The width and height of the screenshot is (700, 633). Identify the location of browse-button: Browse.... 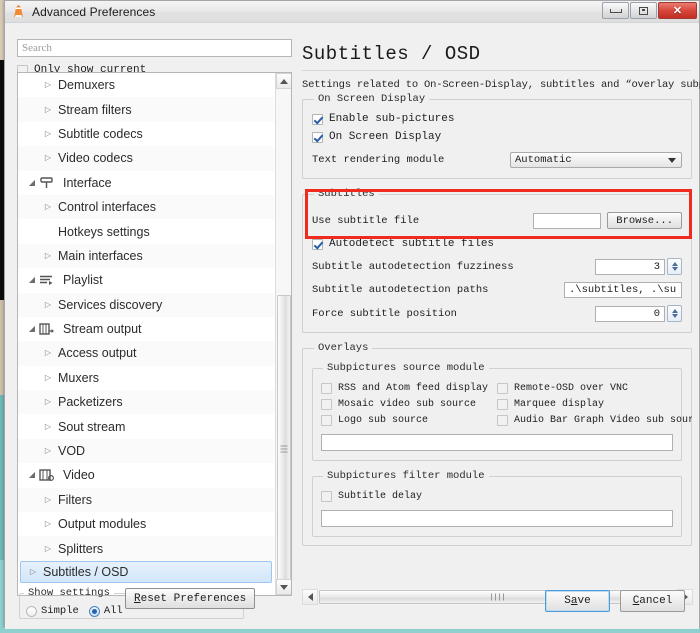
(644, 220).